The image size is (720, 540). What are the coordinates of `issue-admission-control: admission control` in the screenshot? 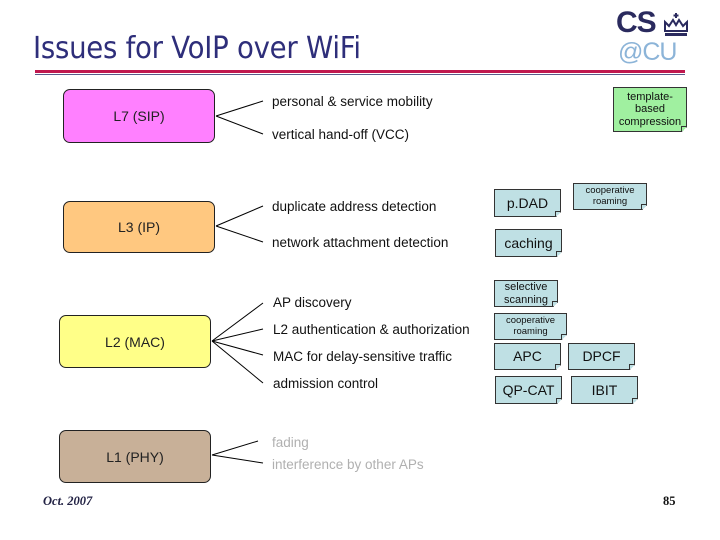 It's located at (326, 383).